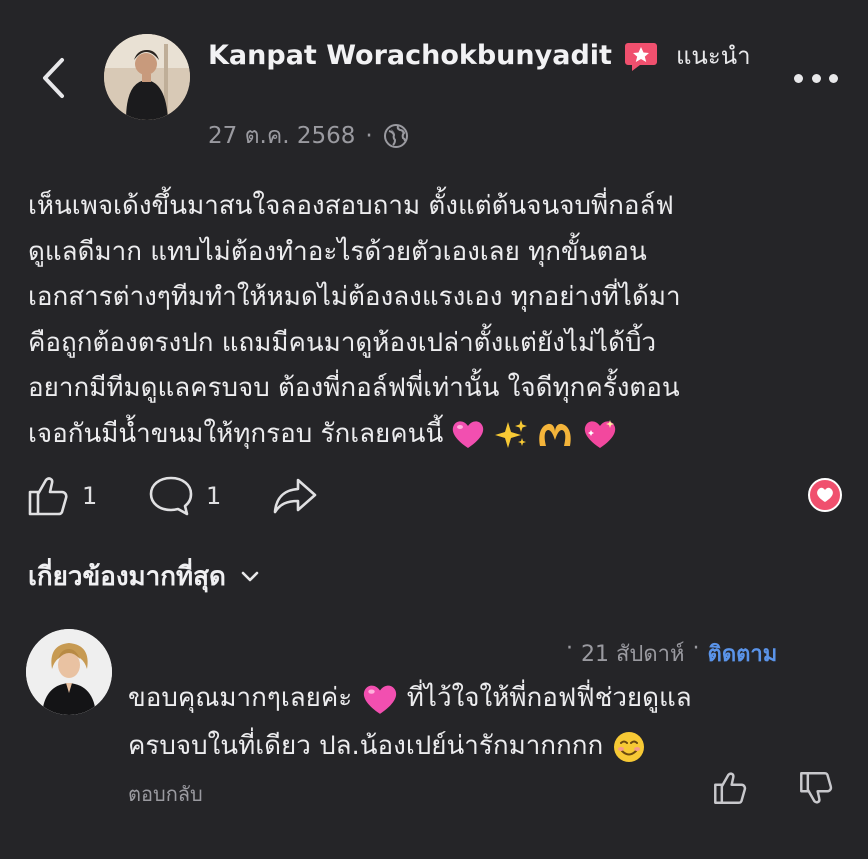  I want to click on comment-count: 1, so click(214, 496).